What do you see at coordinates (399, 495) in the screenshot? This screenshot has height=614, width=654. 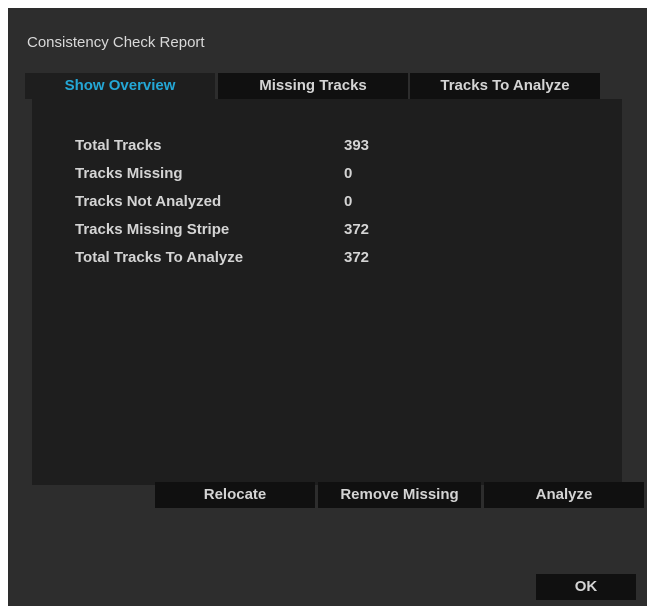 I see `remove-missing-button: Remove Missing` at bounding box center [399, 495].